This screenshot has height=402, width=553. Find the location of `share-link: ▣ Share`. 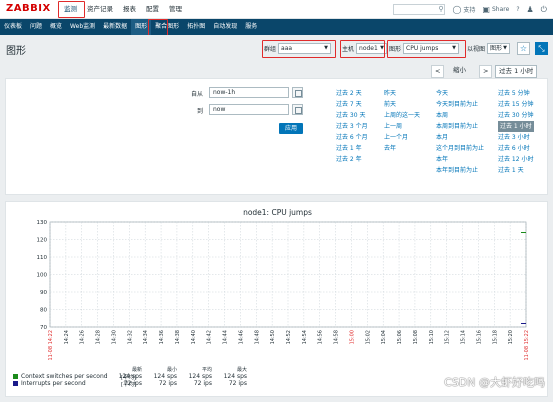

share-link: ▣ Share is located at coordinates (495, 9).